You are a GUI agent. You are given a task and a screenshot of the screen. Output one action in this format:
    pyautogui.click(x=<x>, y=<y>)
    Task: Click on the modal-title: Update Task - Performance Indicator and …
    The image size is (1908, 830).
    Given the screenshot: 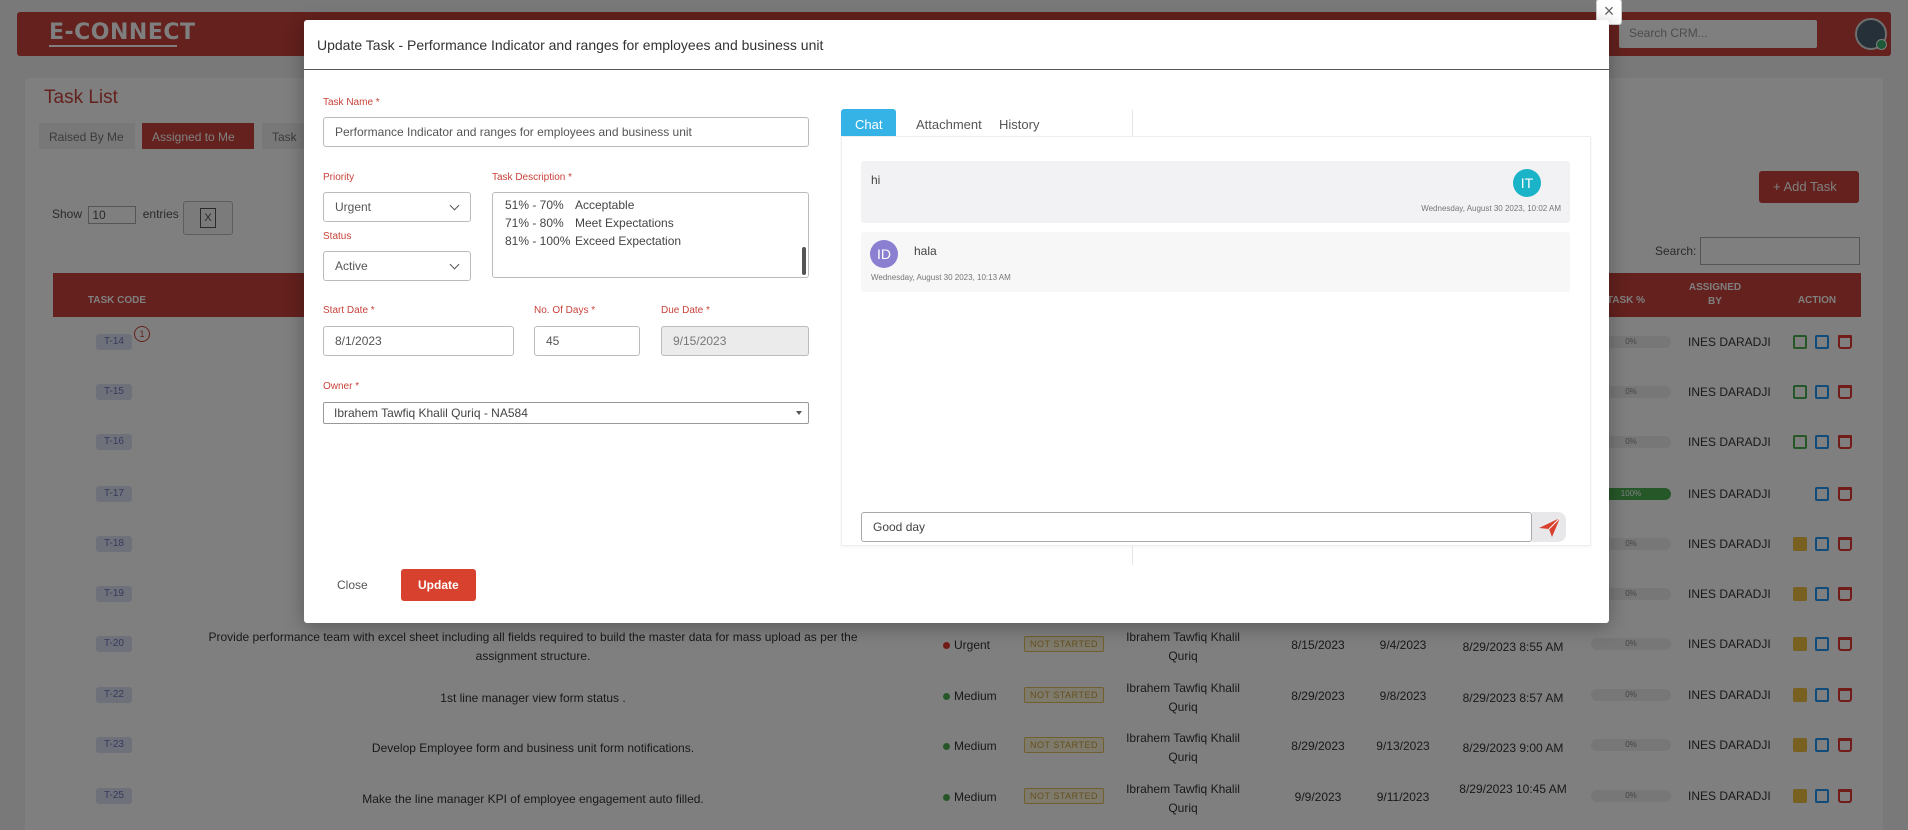 What is the action you would take?
    pyautogui.click(x=956, y=45)
    